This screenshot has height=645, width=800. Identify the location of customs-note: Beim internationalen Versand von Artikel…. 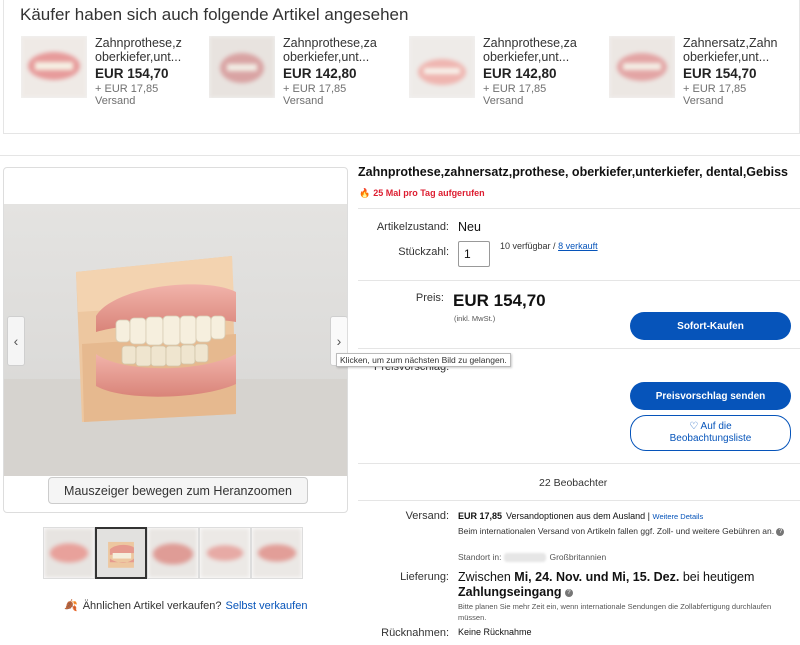
(623, 531).